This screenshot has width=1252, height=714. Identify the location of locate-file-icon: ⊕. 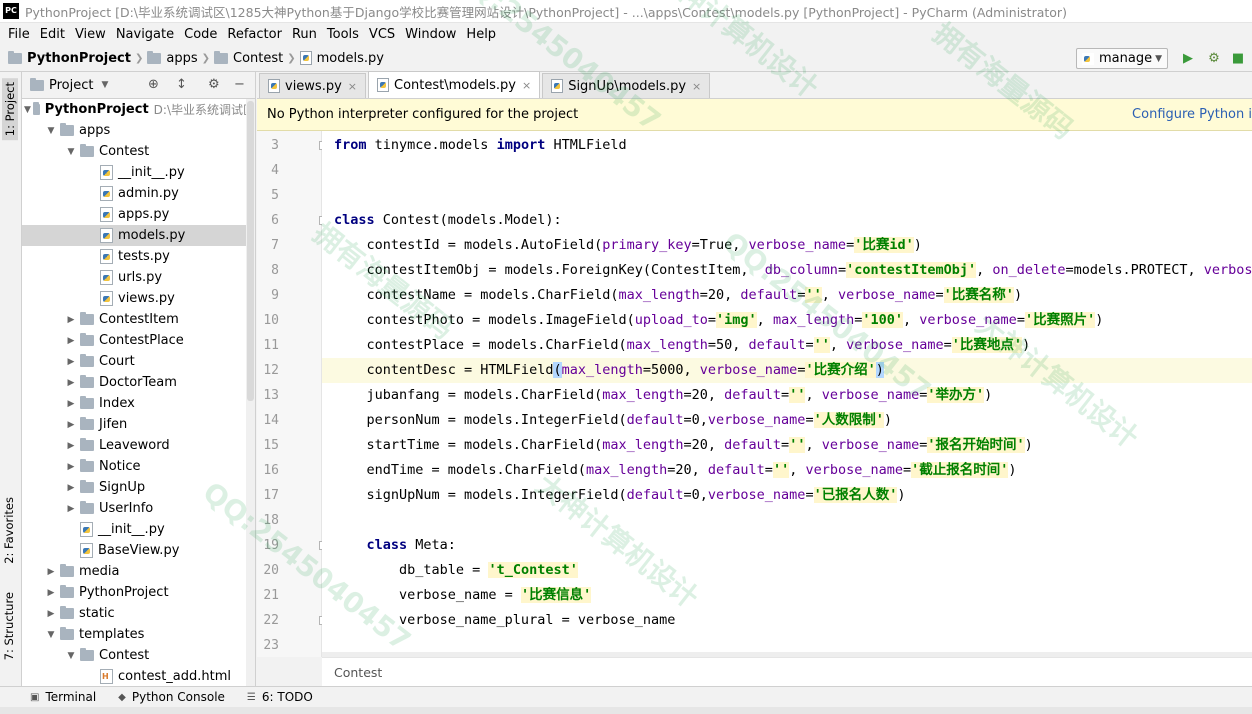
(153, 84).